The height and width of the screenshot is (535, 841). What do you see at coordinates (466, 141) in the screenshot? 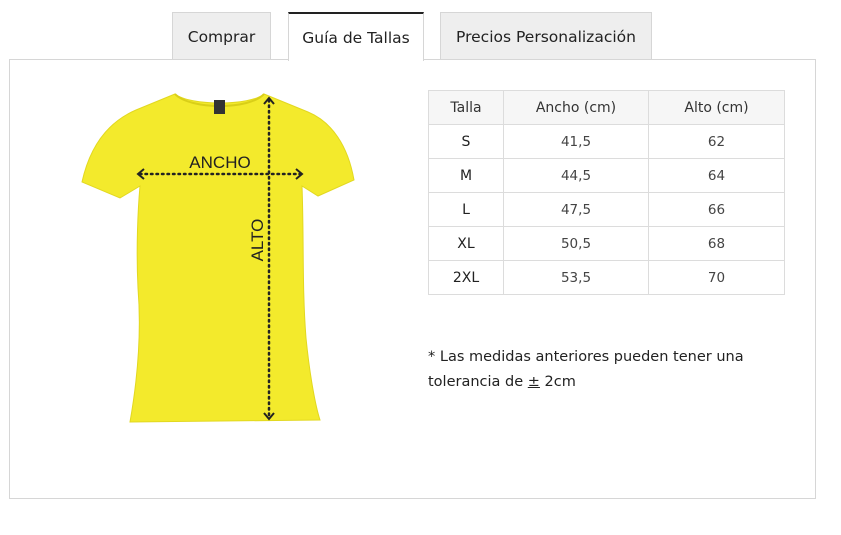
I see `size-cell: S` at bounding box center [466, 141].